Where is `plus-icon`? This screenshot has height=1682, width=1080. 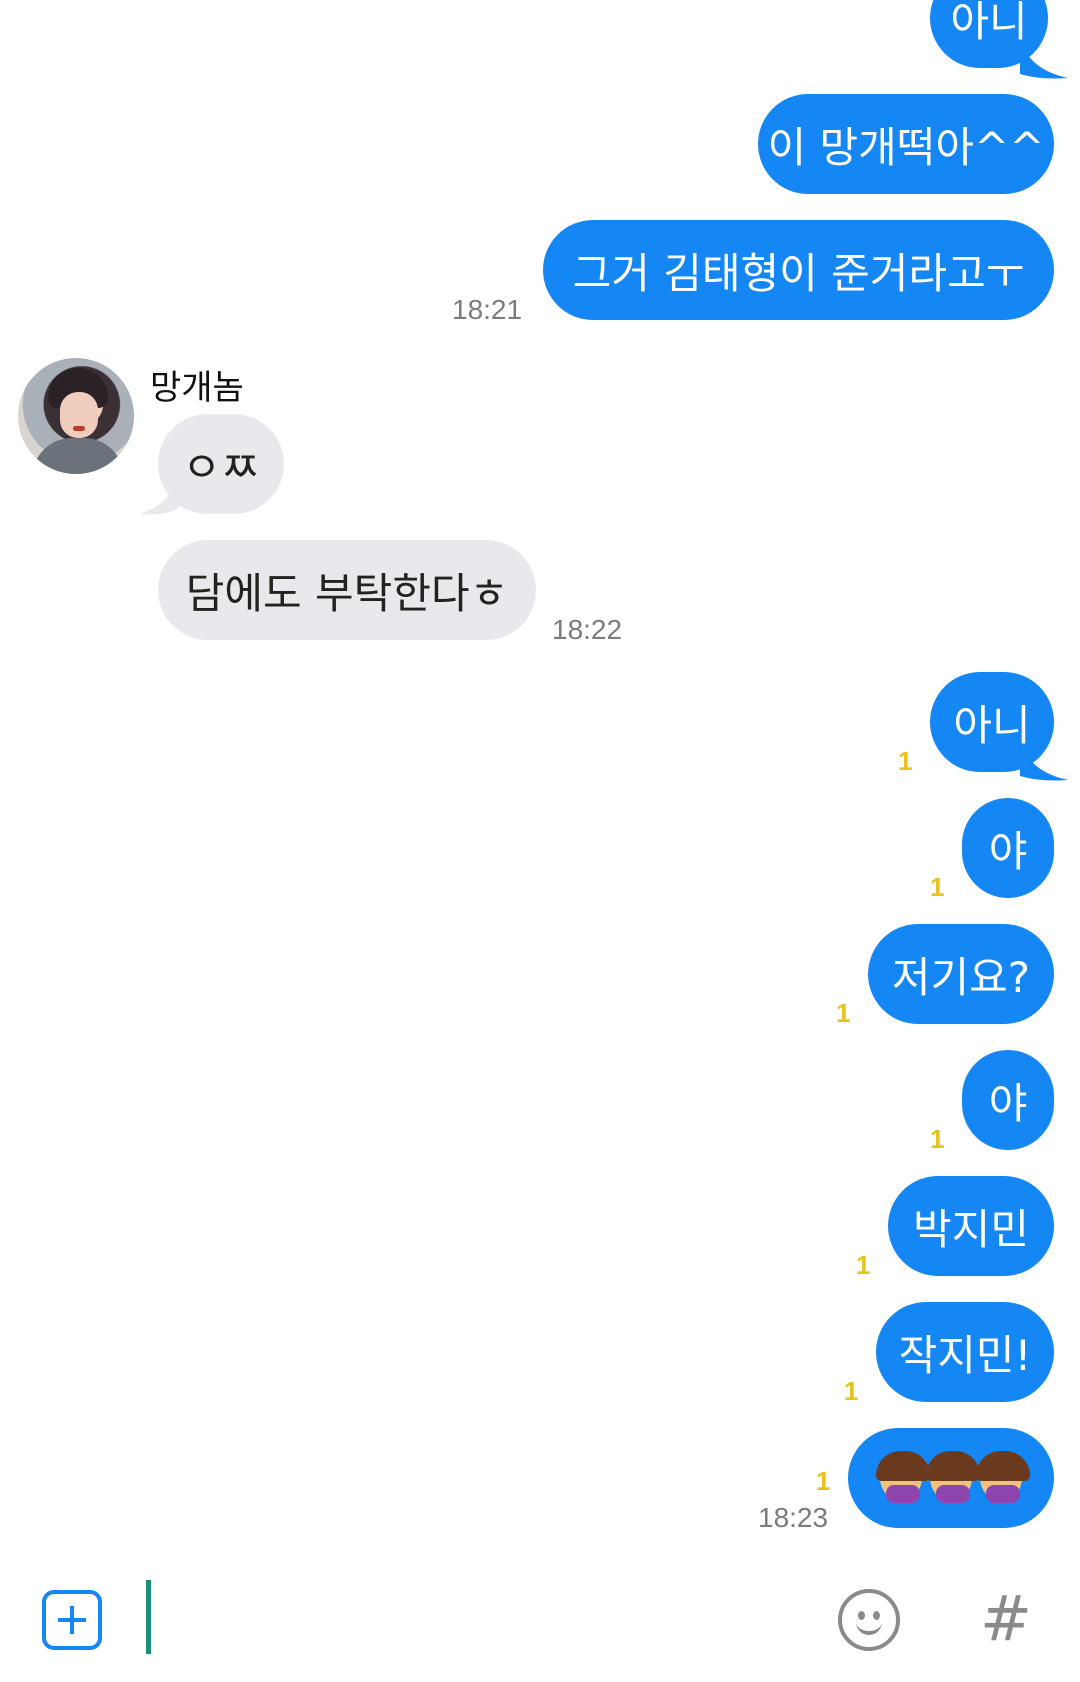
plus-icon is located at coordinates (72, 1620).